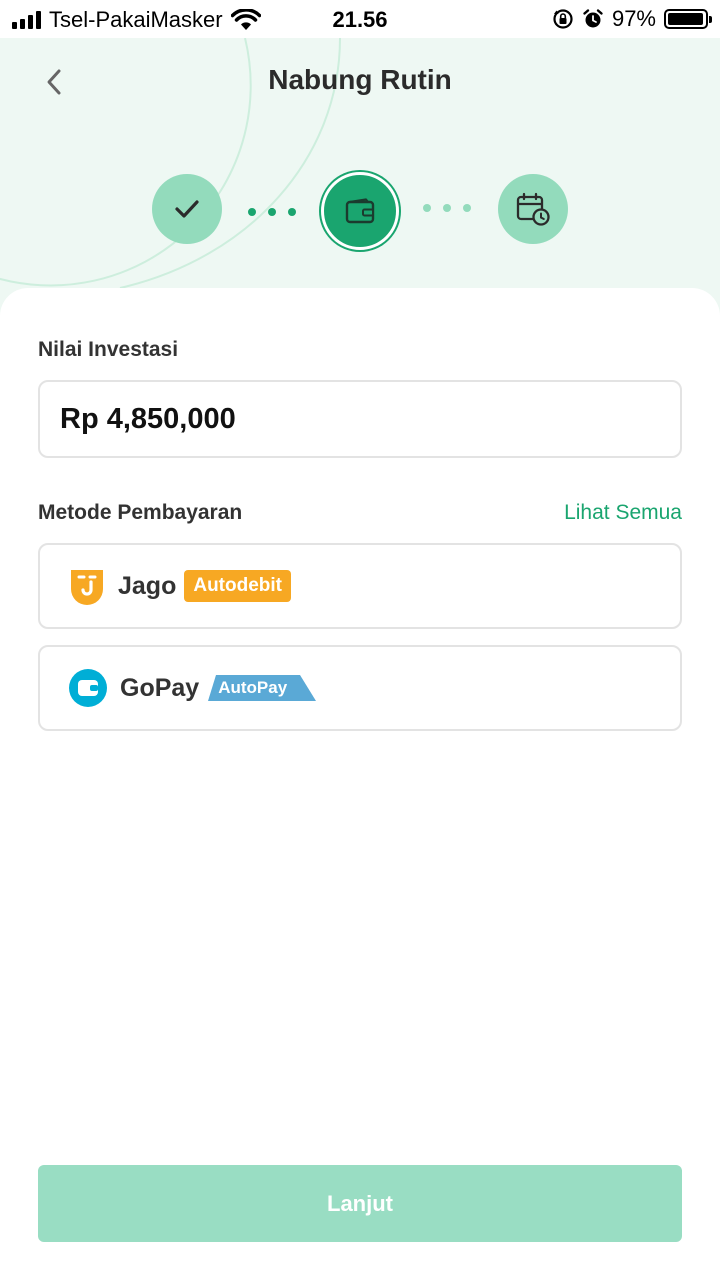 Image resolution: width=720 pixels, height=1280 pixels. What do you see at coordinates (87, 587) in the screenshot?
I see `jago-logo-icon` at bounding box center [87, 587].